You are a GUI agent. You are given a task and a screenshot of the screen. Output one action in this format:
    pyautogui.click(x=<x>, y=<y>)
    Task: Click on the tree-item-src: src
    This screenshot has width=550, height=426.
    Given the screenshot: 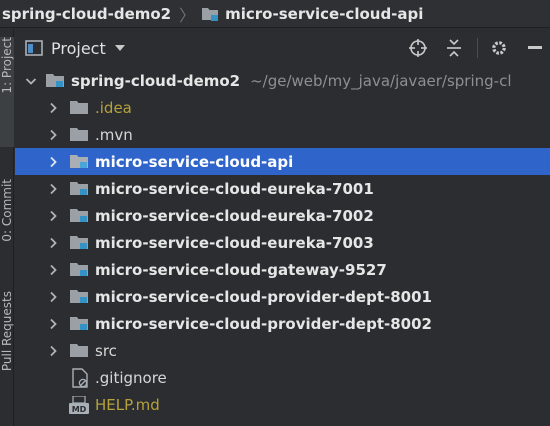 What is the action you would take?
    pyautogui.click(x=282, y=350)
    